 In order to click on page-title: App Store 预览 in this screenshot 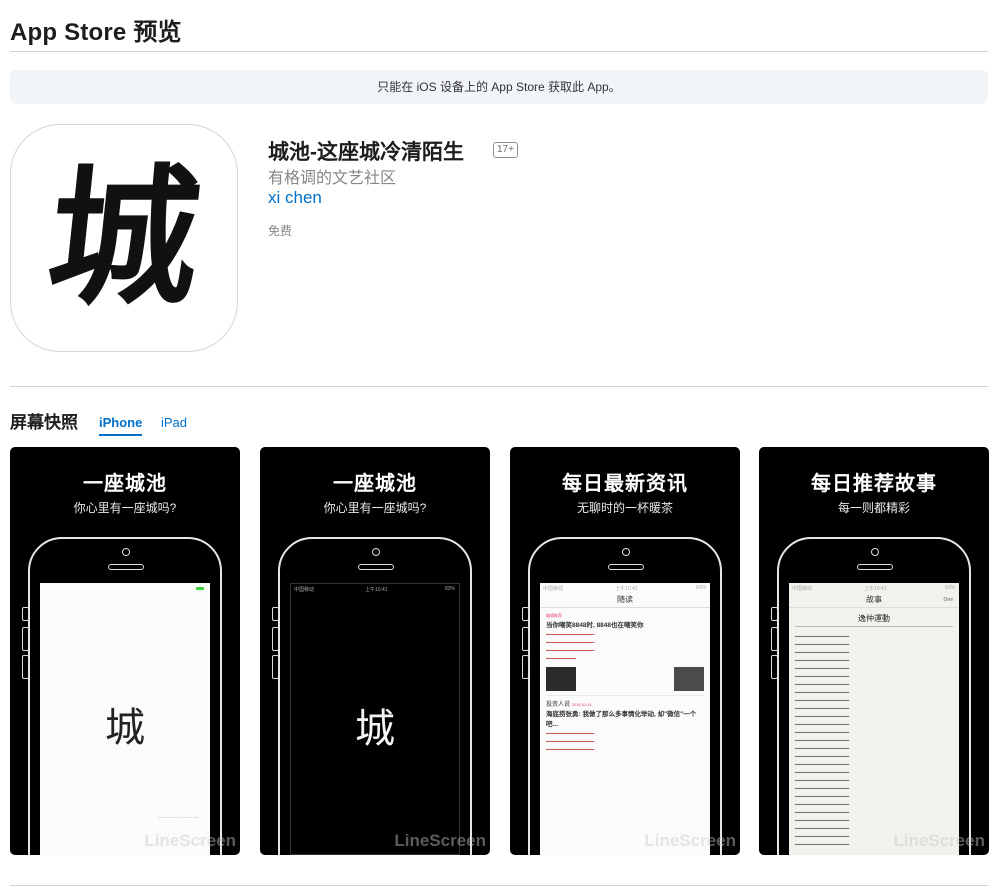, I will do `click(96, 32)`.